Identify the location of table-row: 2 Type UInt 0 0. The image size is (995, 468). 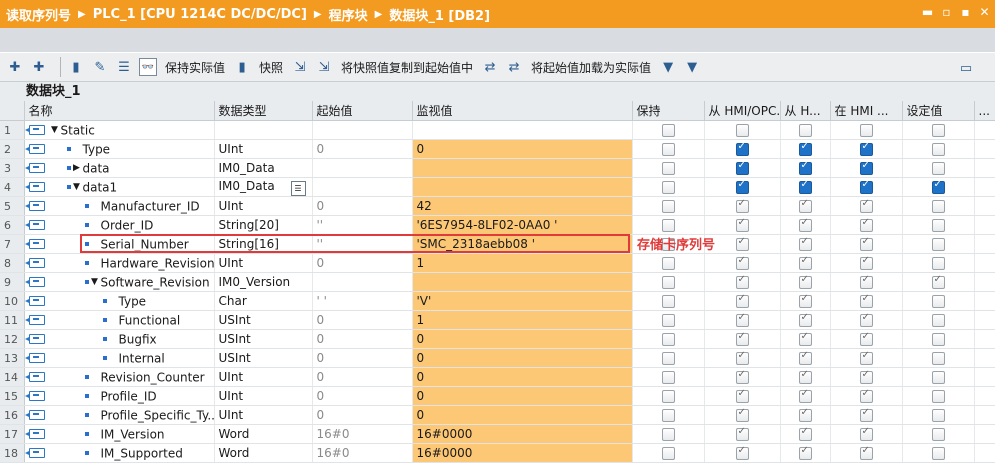
(497, 149).